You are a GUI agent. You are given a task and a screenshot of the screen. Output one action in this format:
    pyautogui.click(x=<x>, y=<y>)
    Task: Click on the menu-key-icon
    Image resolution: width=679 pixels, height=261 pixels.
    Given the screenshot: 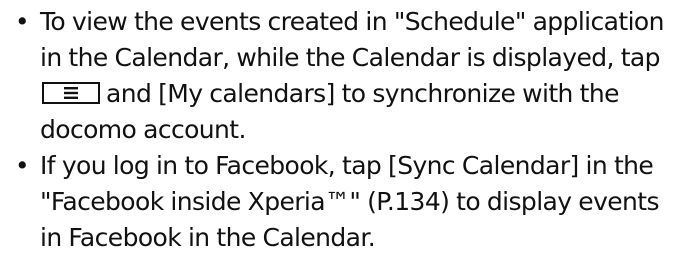 What is the action you would take?
    pyautogui.click(x=71, y=93)
    